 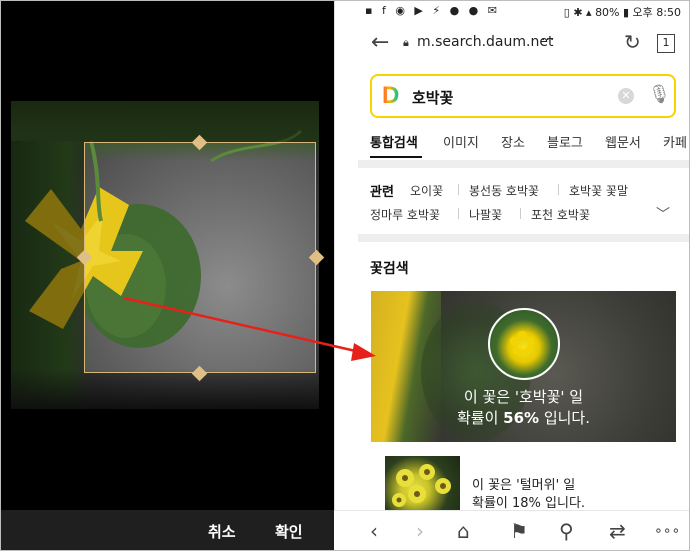 What do you see at coordinates (512, 12) in the screenshot?
I see `status-bar: ▪ f ◉ ▶ ⚡ ● ● ✉ ▯ ✱ ▴ 80% ▮ 오후 8:50` at bounding box center [512, 12].